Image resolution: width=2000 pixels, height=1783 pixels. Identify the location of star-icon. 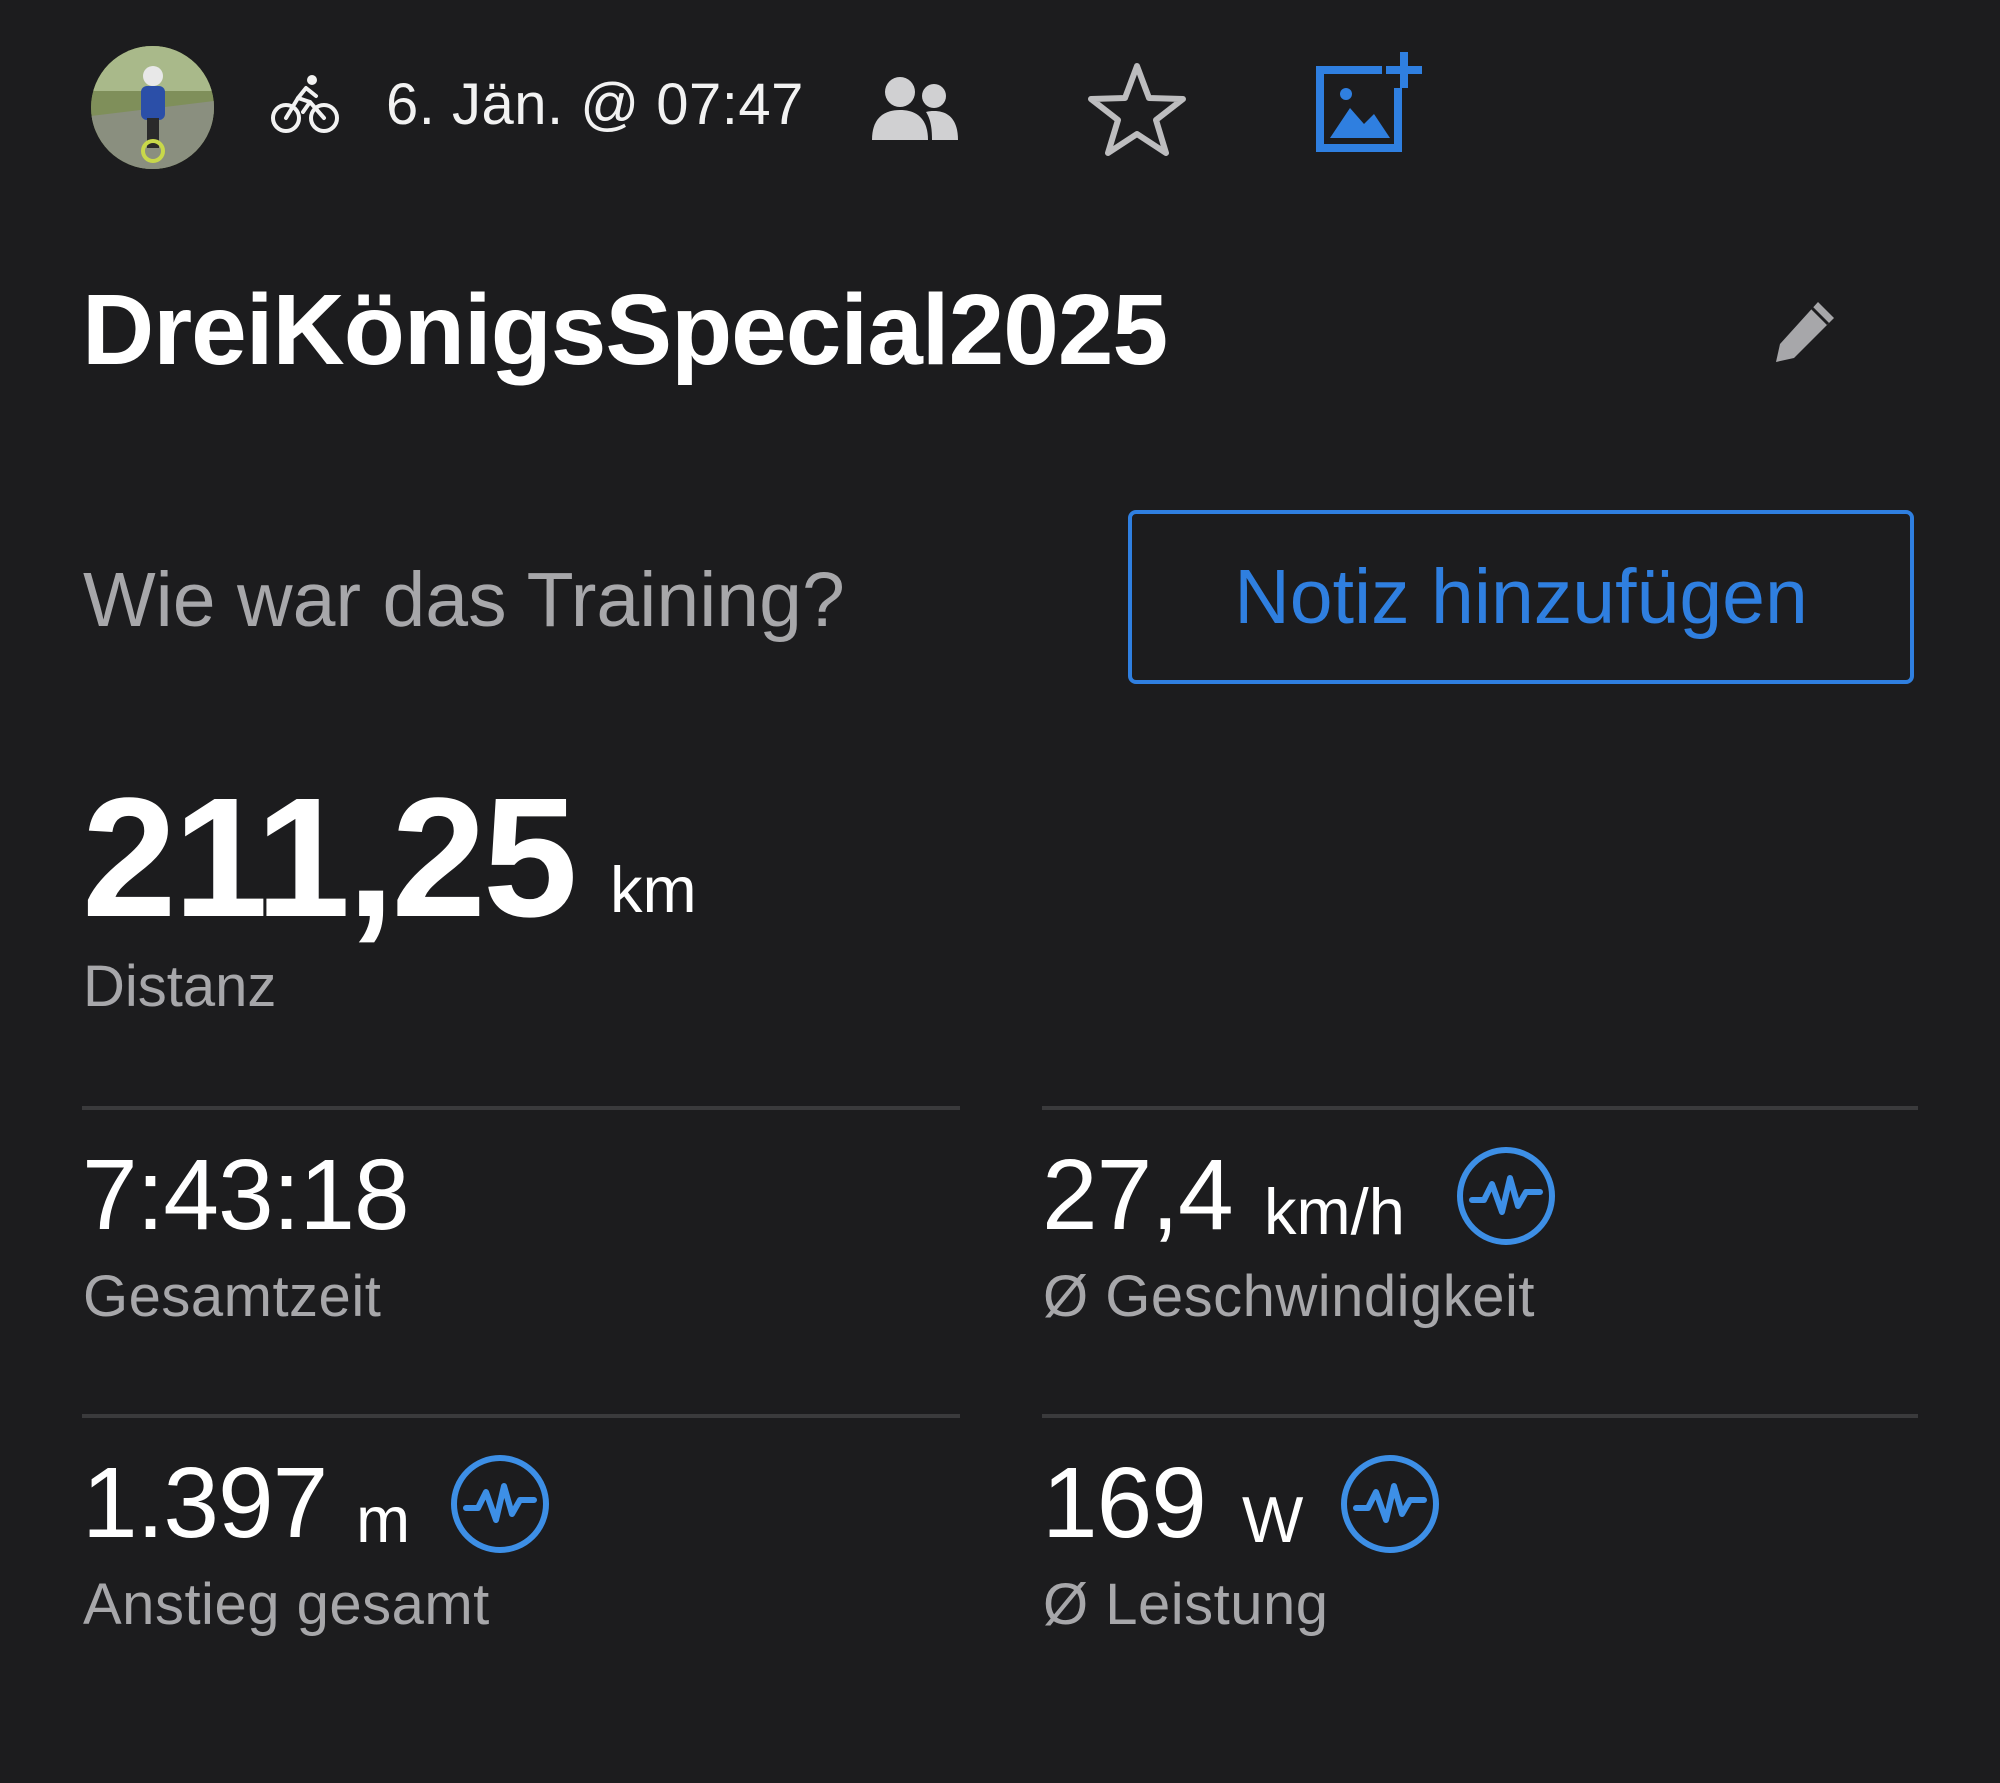
(1137, 110).